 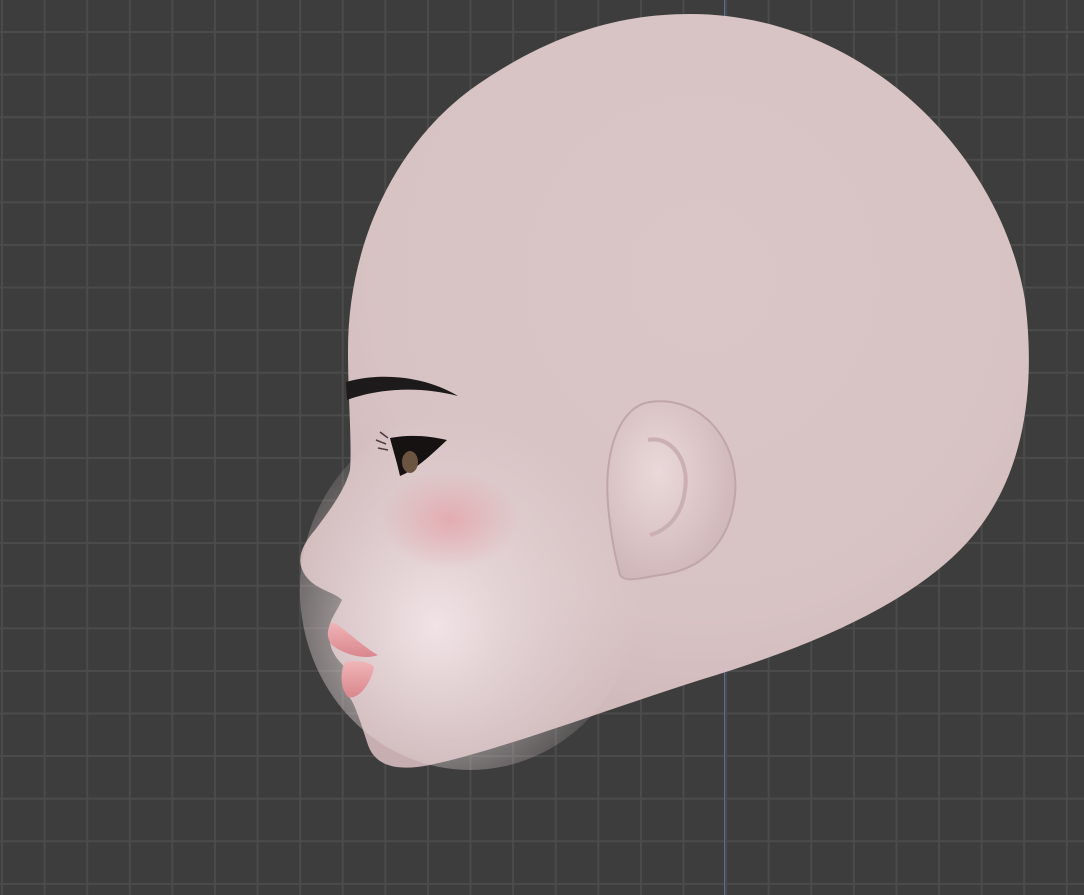 What do you see at coordinates (470, 590) in the screenshot?
I see `face-highlight` at bounding box center [470, 590].